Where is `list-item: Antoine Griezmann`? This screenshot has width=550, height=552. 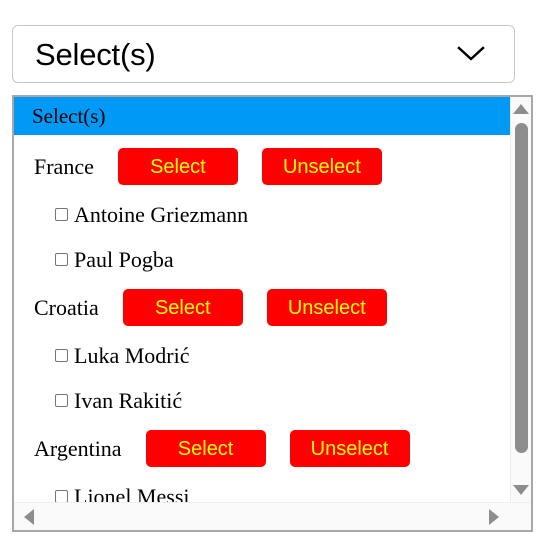
list-item: Antoine Griezmann is located at coordinates (262, 214).